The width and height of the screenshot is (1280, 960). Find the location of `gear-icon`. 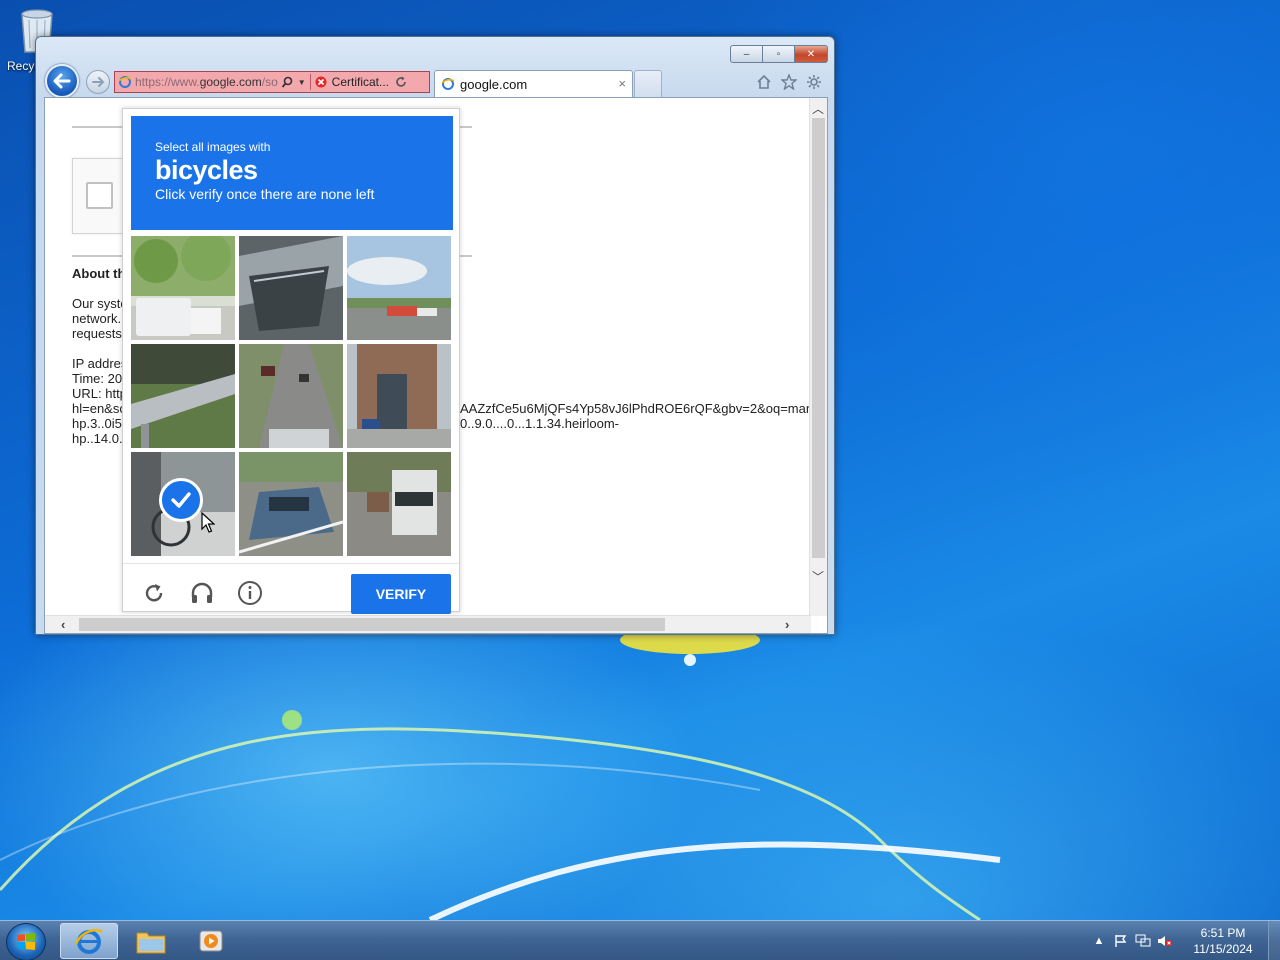

gear-icon is located at coordinates (813, 81).